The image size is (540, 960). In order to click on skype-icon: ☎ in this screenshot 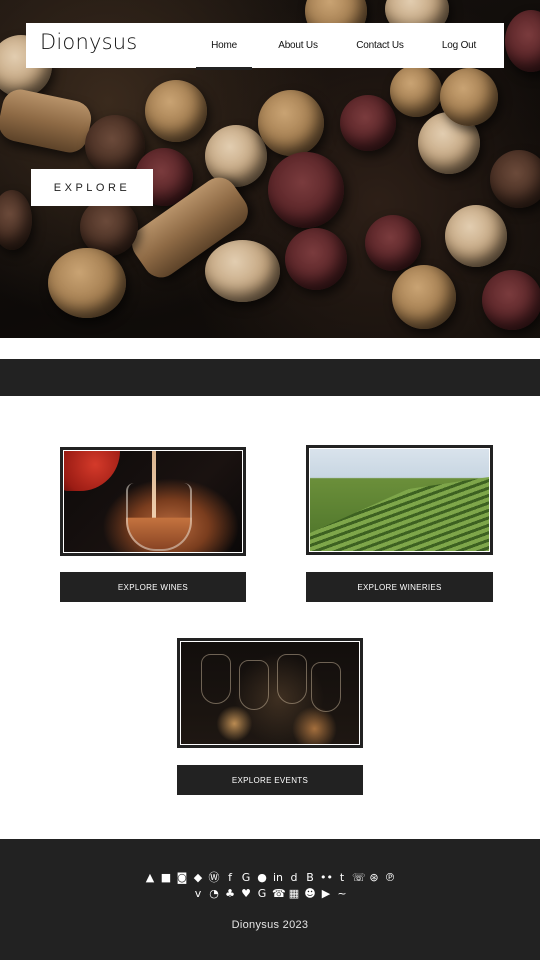, I will do `click(279, 894)`.